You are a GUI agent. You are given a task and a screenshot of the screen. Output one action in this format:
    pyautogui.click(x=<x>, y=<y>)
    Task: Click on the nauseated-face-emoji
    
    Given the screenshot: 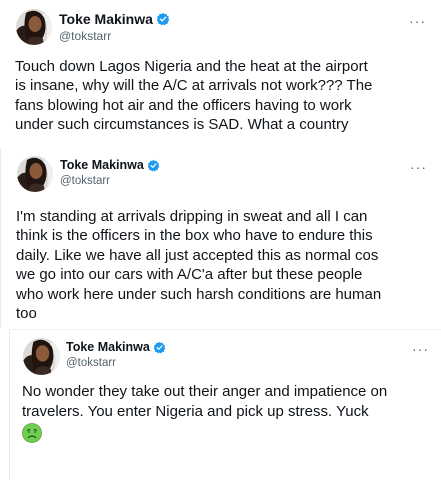 What is the action you would take?
    pyautogui.click(x=32, y=433)
    